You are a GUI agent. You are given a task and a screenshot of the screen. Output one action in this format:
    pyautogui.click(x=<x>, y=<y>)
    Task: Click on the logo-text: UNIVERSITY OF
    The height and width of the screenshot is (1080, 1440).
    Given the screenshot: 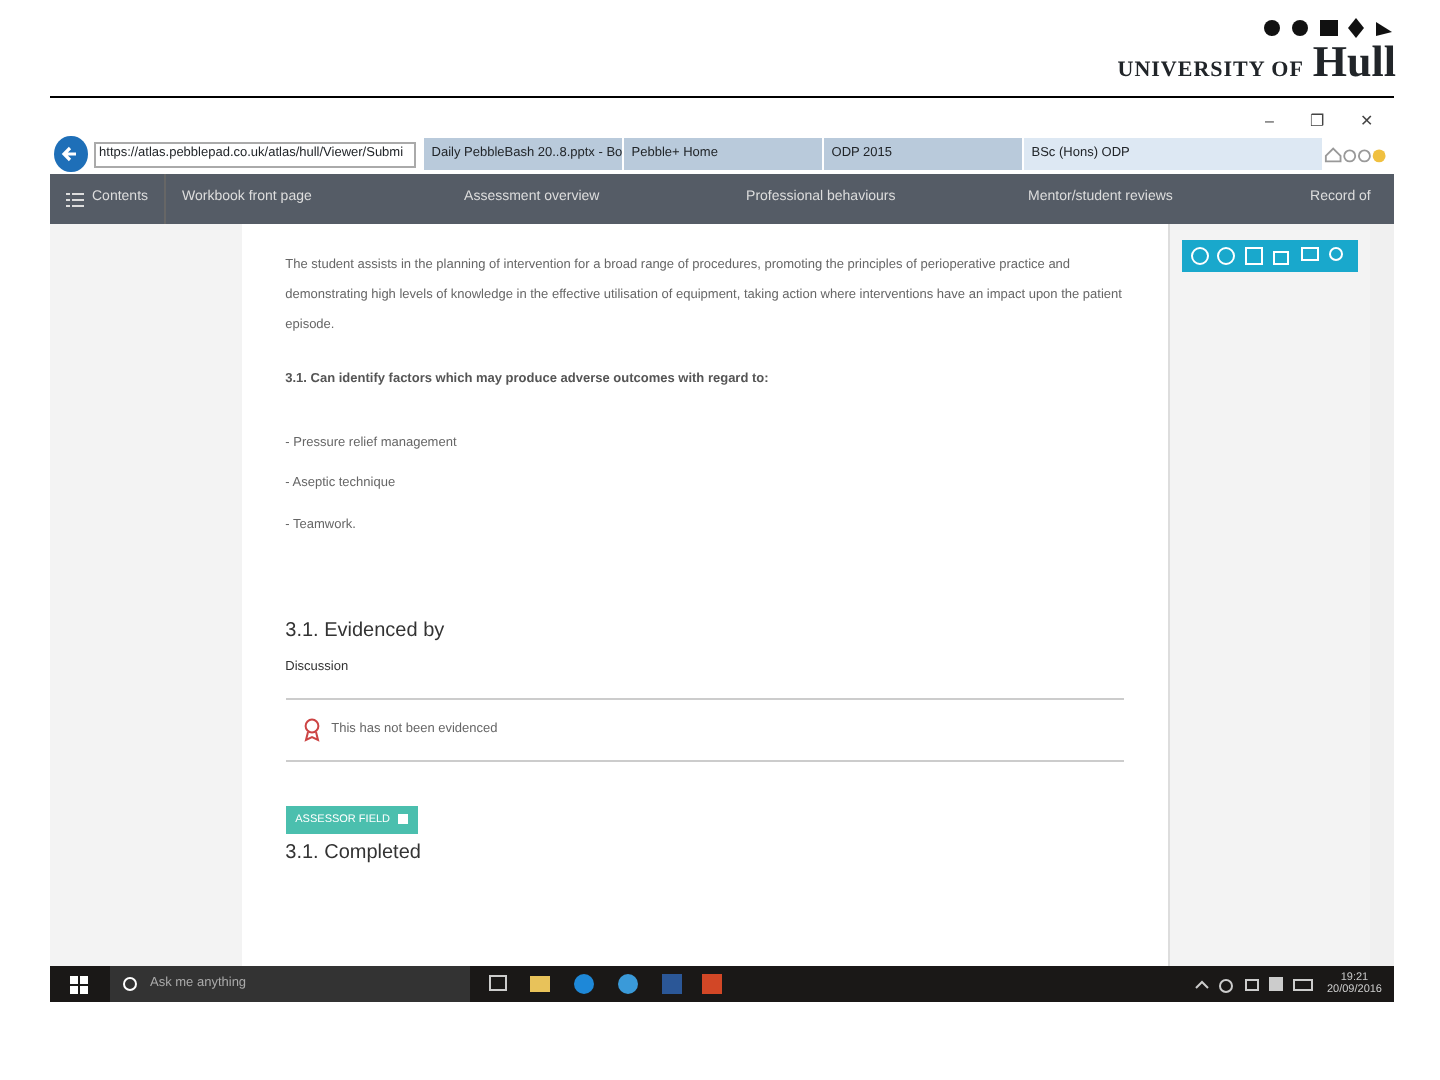 What is the action you would take?
    pyautogui.click(x=1210, y=70)
    